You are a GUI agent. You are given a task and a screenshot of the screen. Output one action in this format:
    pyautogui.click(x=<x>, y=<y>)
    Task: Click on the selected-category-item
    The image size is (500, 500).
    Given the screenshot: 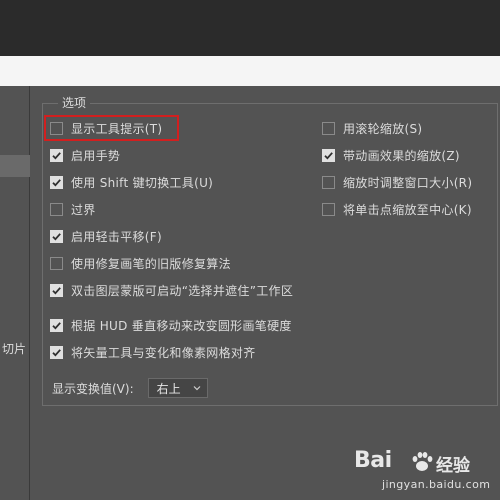 What is the action you would take?
    pyautogui.click(x=15, y=166)
    